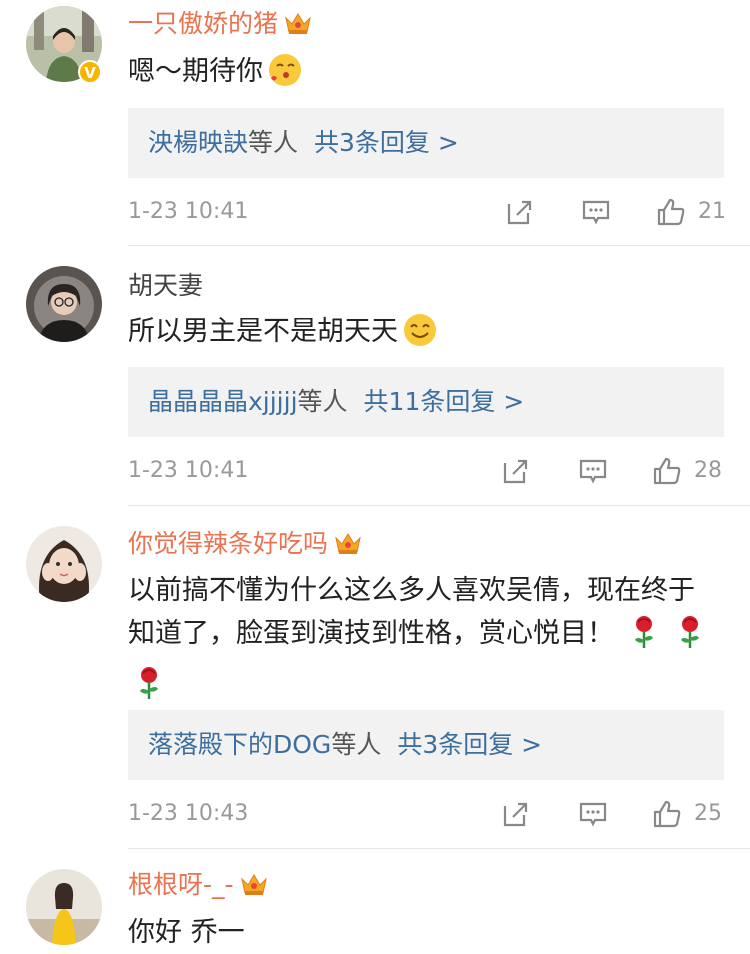  I want to click on comment-text-content: 你好 乔一, so click(186, 932).